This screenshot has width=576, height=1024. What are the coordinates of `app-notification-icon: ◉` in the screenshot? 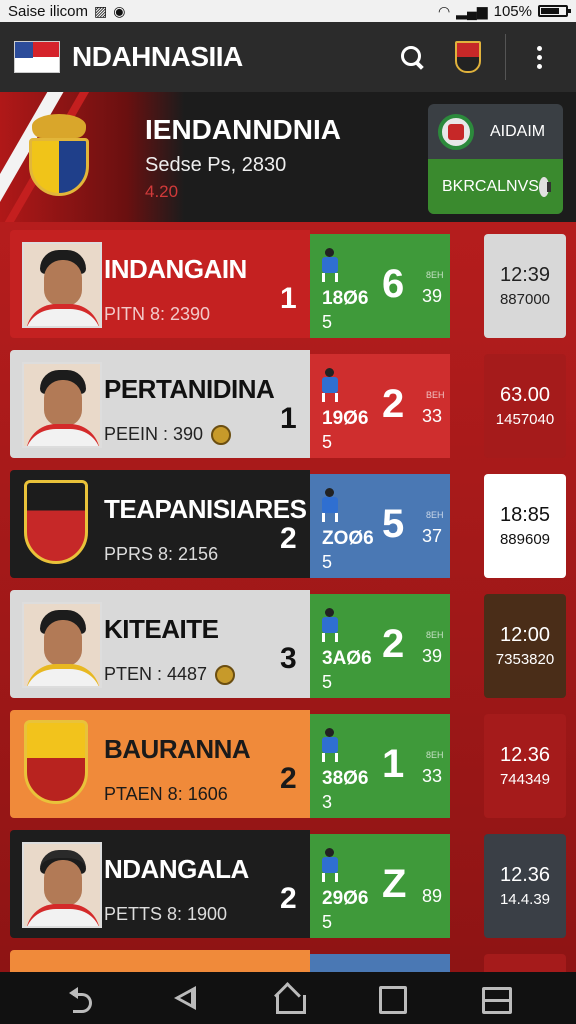 It's located at (119, 10).